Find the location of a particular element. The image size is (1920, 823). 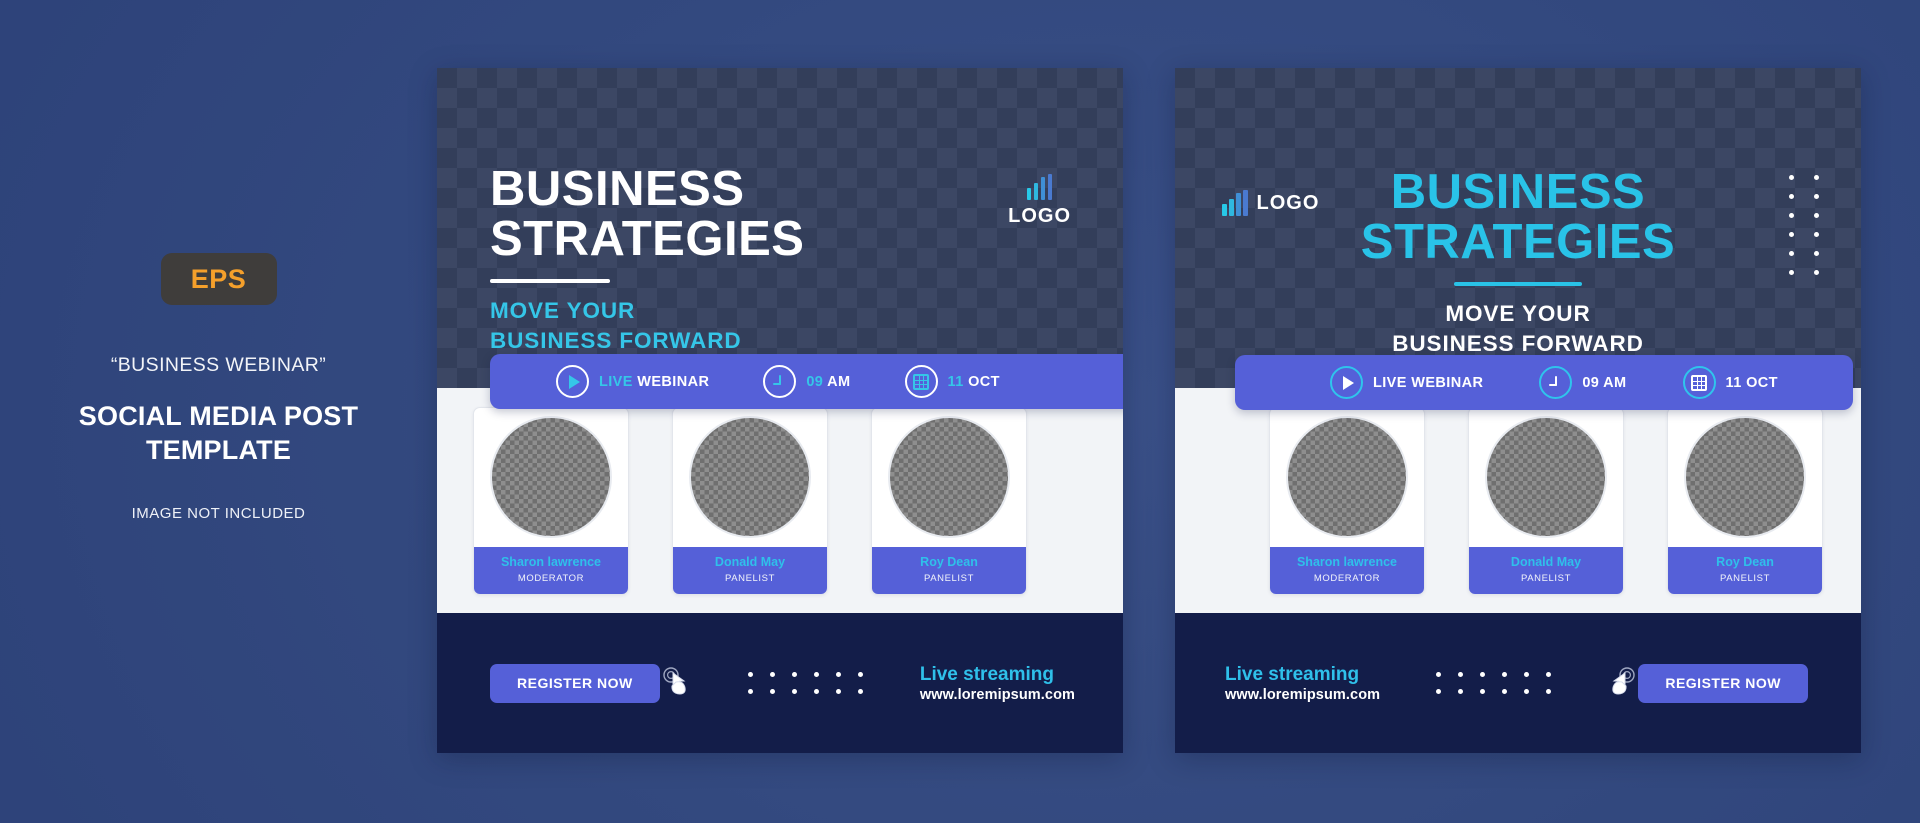

bar-chart-icon is located at coordinates (1039, 187).